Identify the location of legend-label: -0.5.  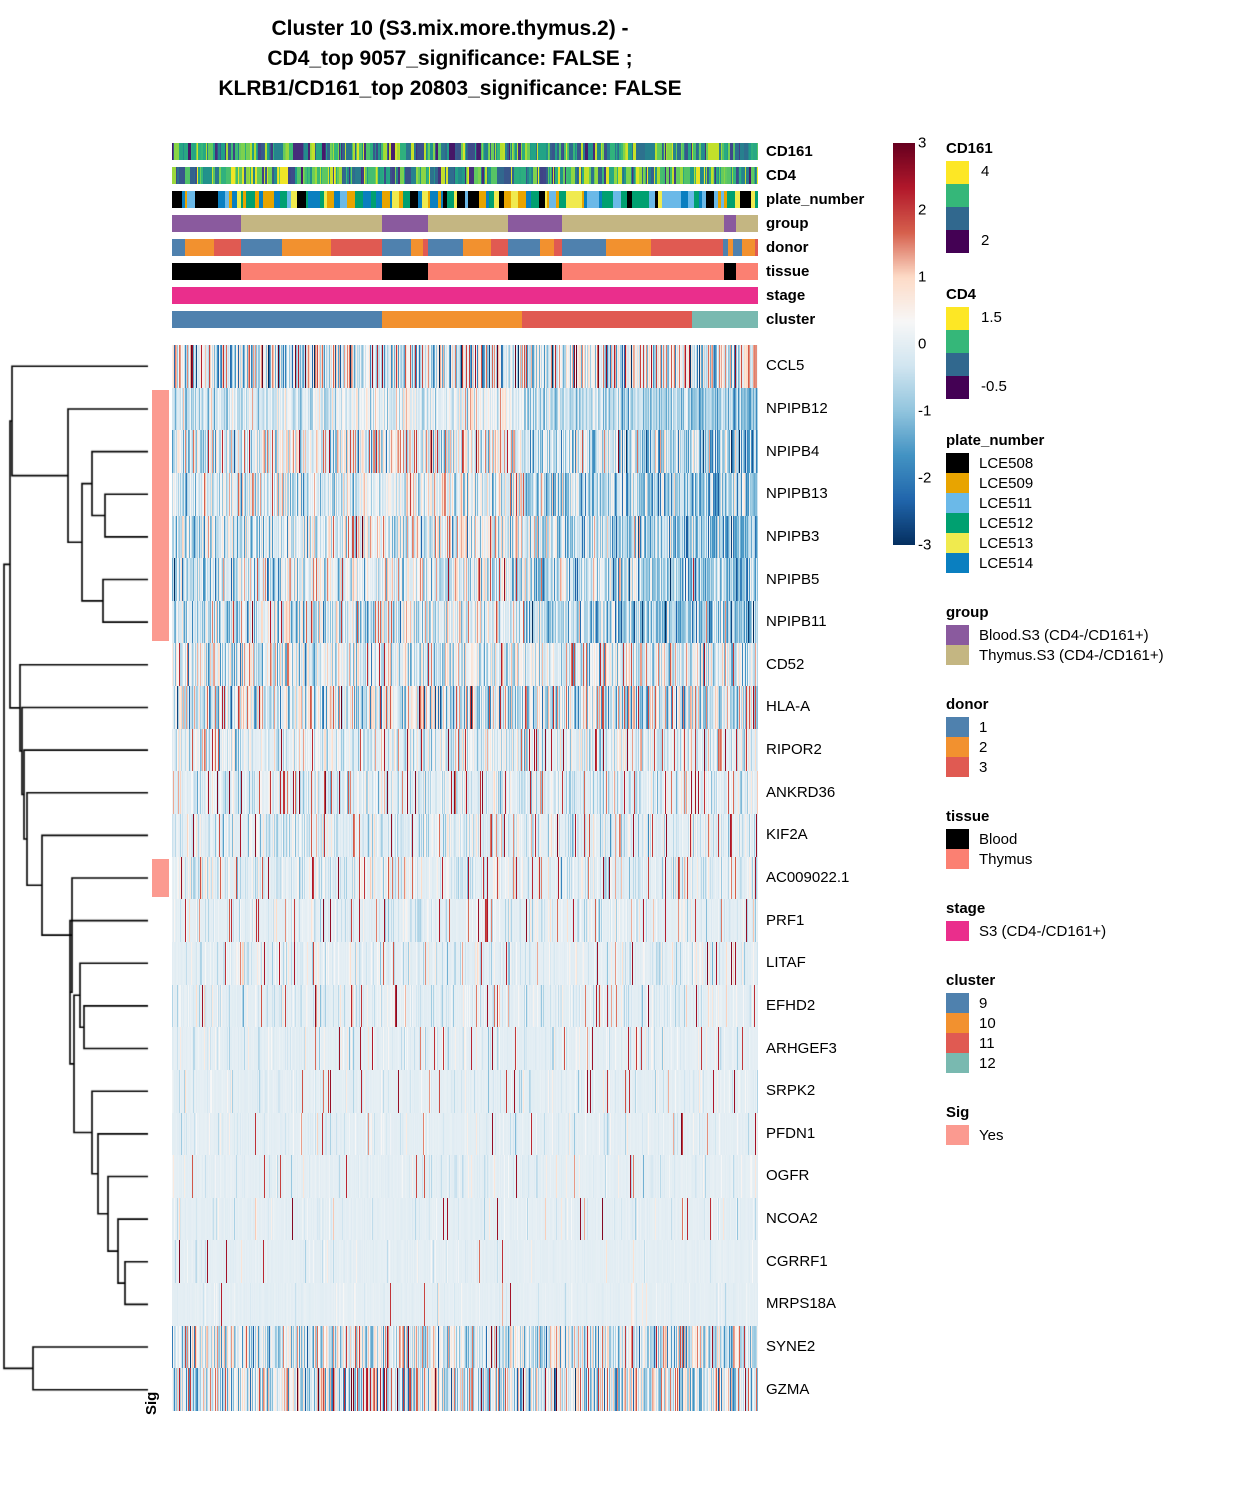
(994, 386).